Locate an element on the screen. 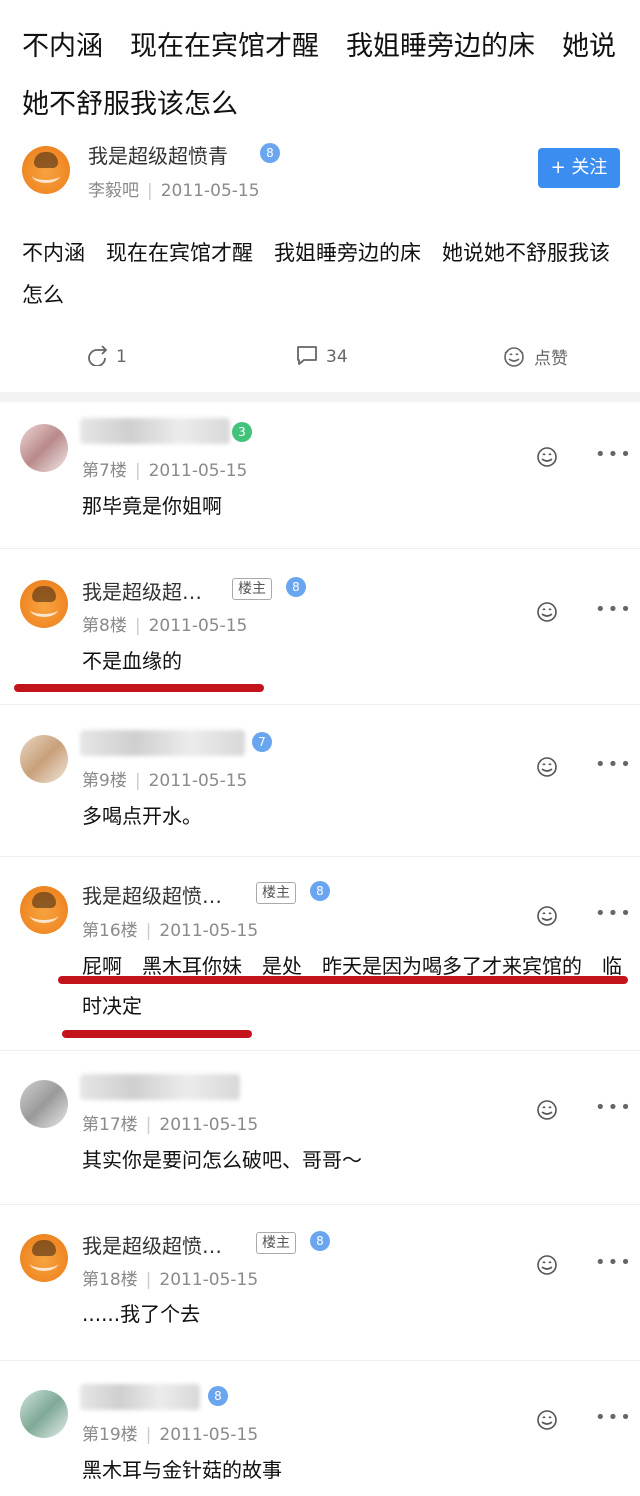 This screenshot has width=640, height=1496. comment-action: 34 is located at coordinates (322, 355).